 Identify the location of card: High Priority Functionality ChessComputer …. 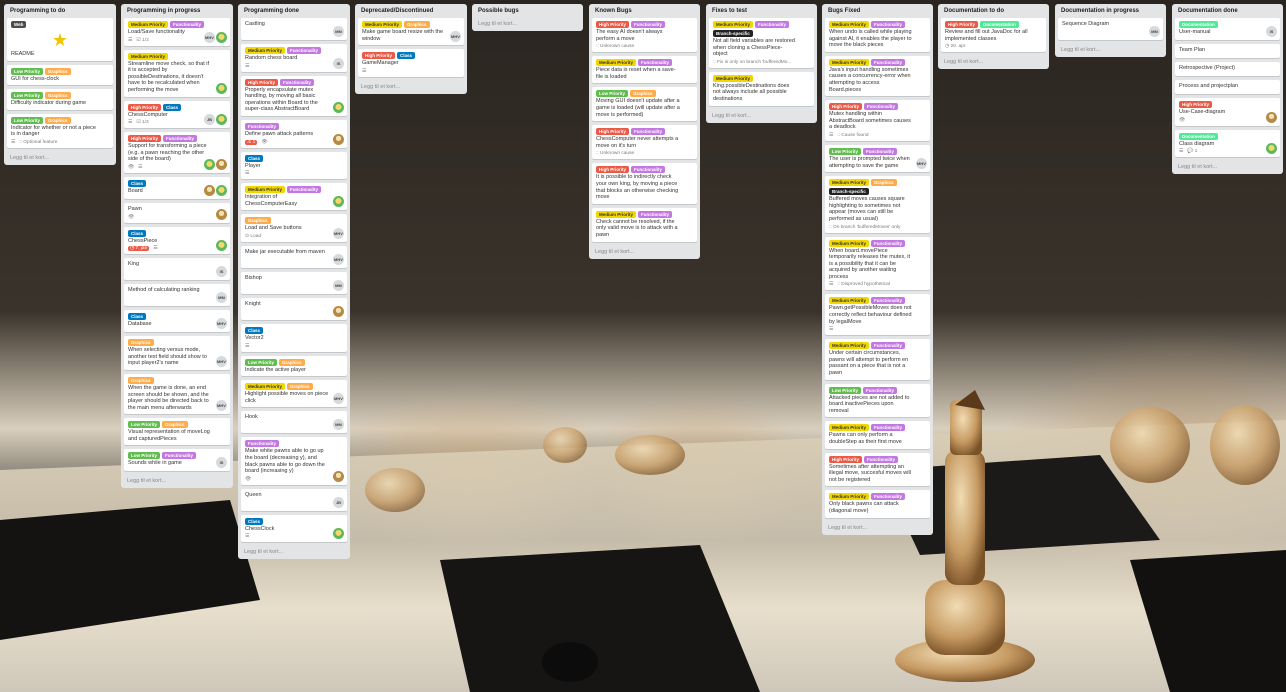
(644, 142).